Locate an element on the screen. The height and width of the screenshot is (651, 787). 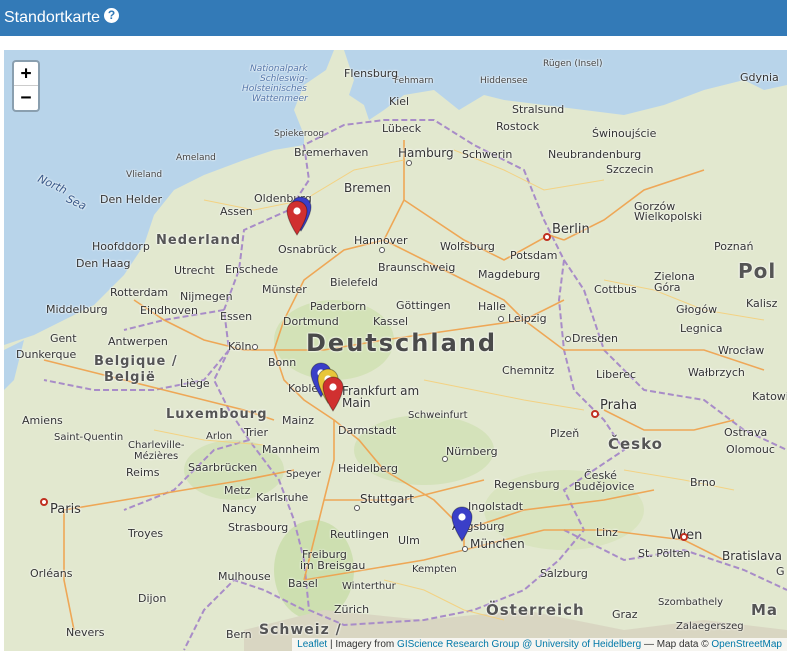
label-arlon: Arlon is located at coordinates (219, 436).